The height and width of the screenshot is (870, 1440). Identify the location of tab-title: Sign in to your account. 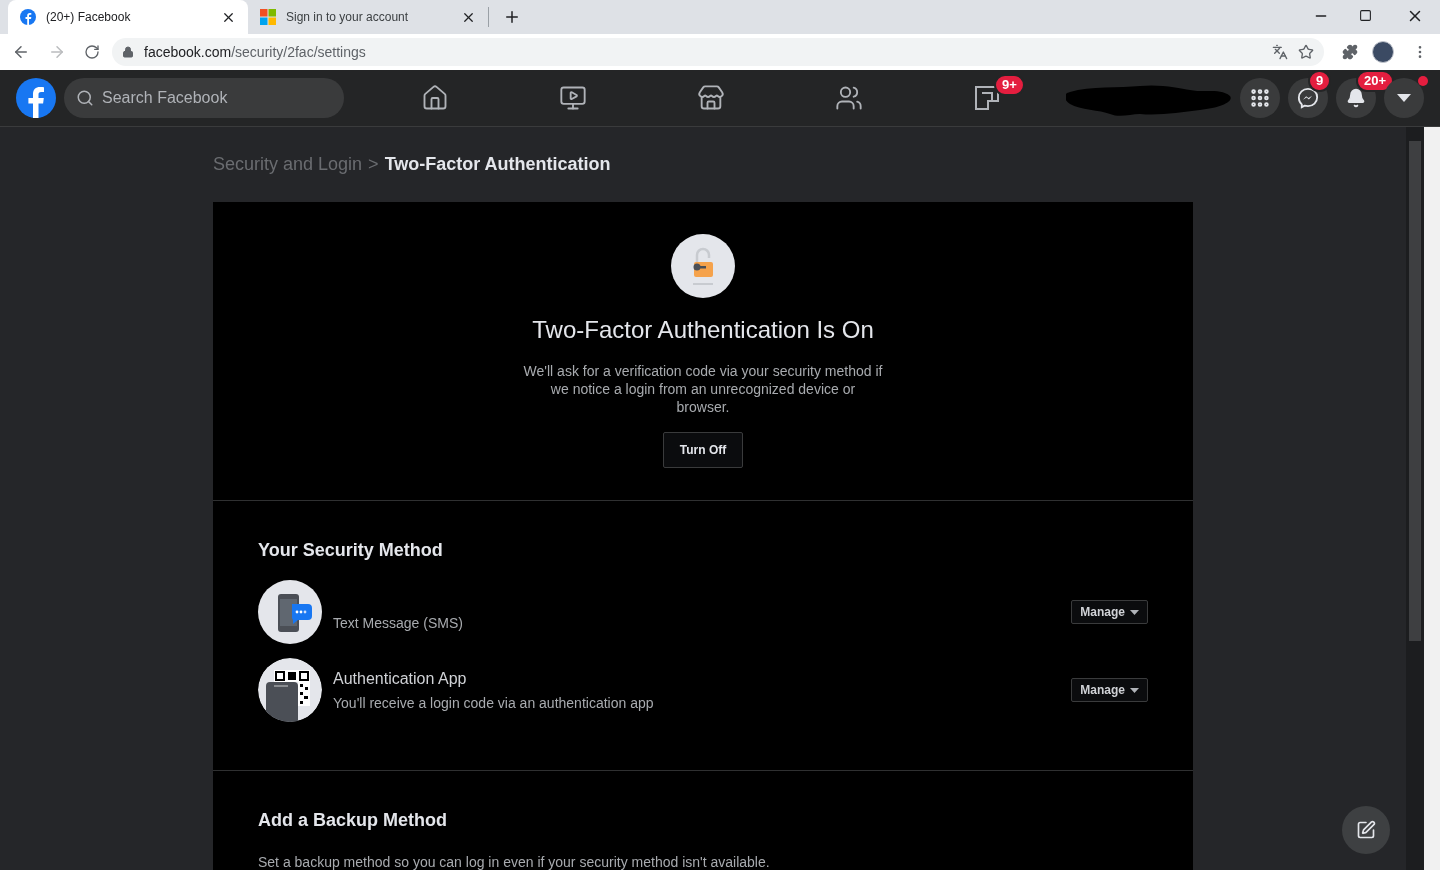
(348, 17).